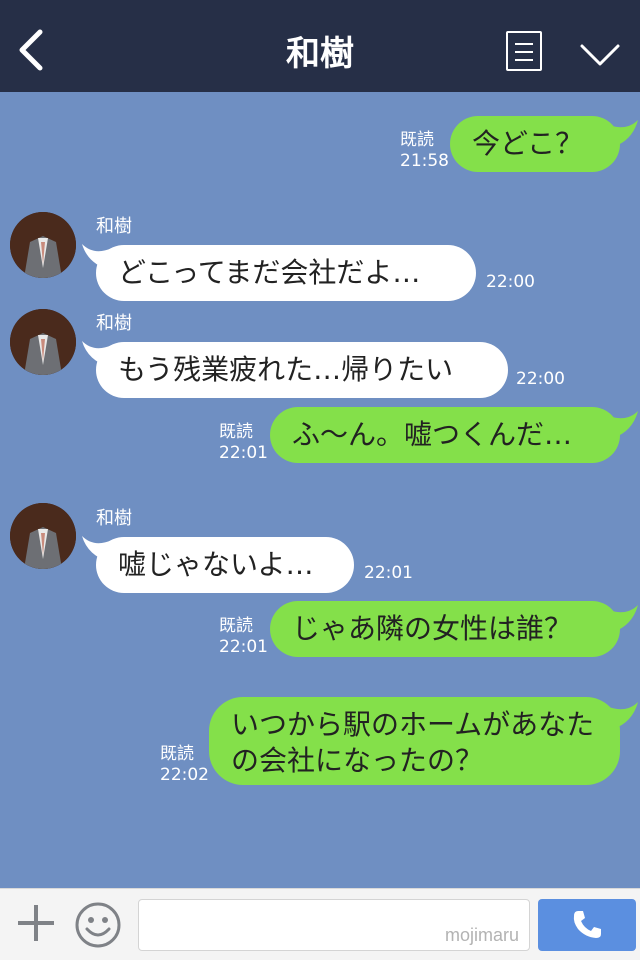  What do you see at coordinates (36, 923) in the screenshot?
I see `plus-icon` at bounding box center [36, 923].